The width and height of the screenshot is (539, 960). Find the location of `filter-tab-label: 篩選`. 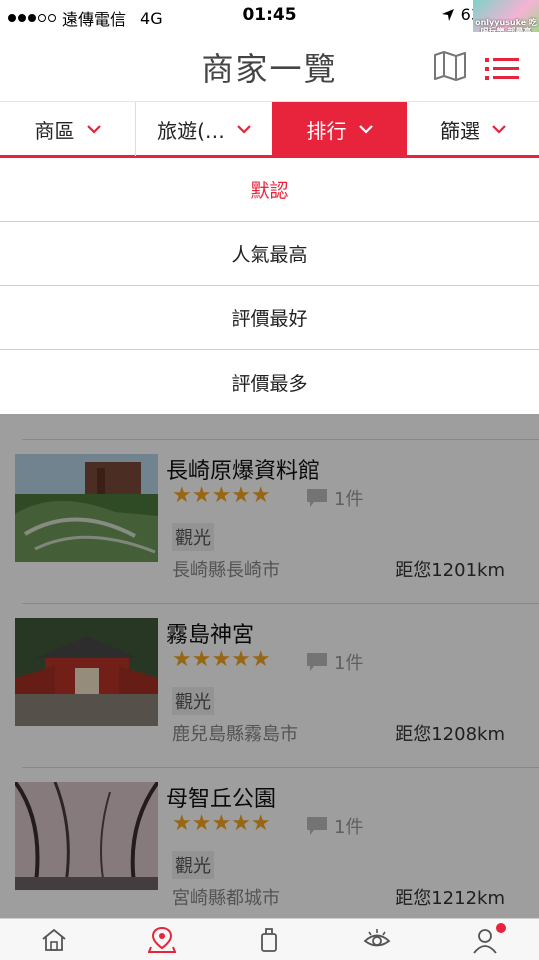

filter-tab-label: 篩選 is located at coordinates (460, 130).